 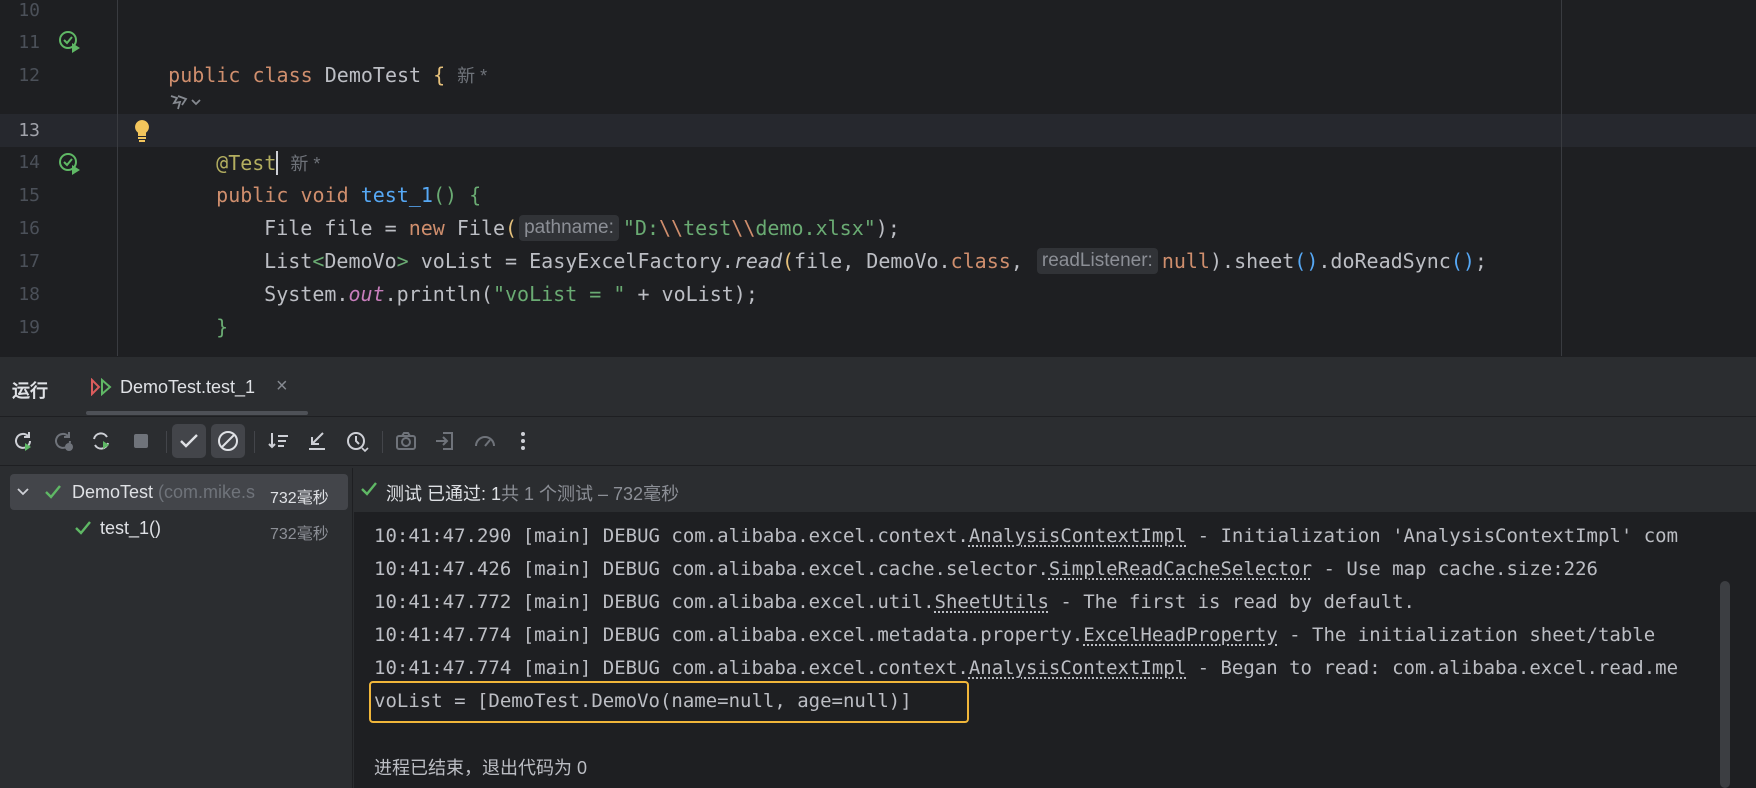 I want to click on show-passed-icon, so click(x=189, y=441).